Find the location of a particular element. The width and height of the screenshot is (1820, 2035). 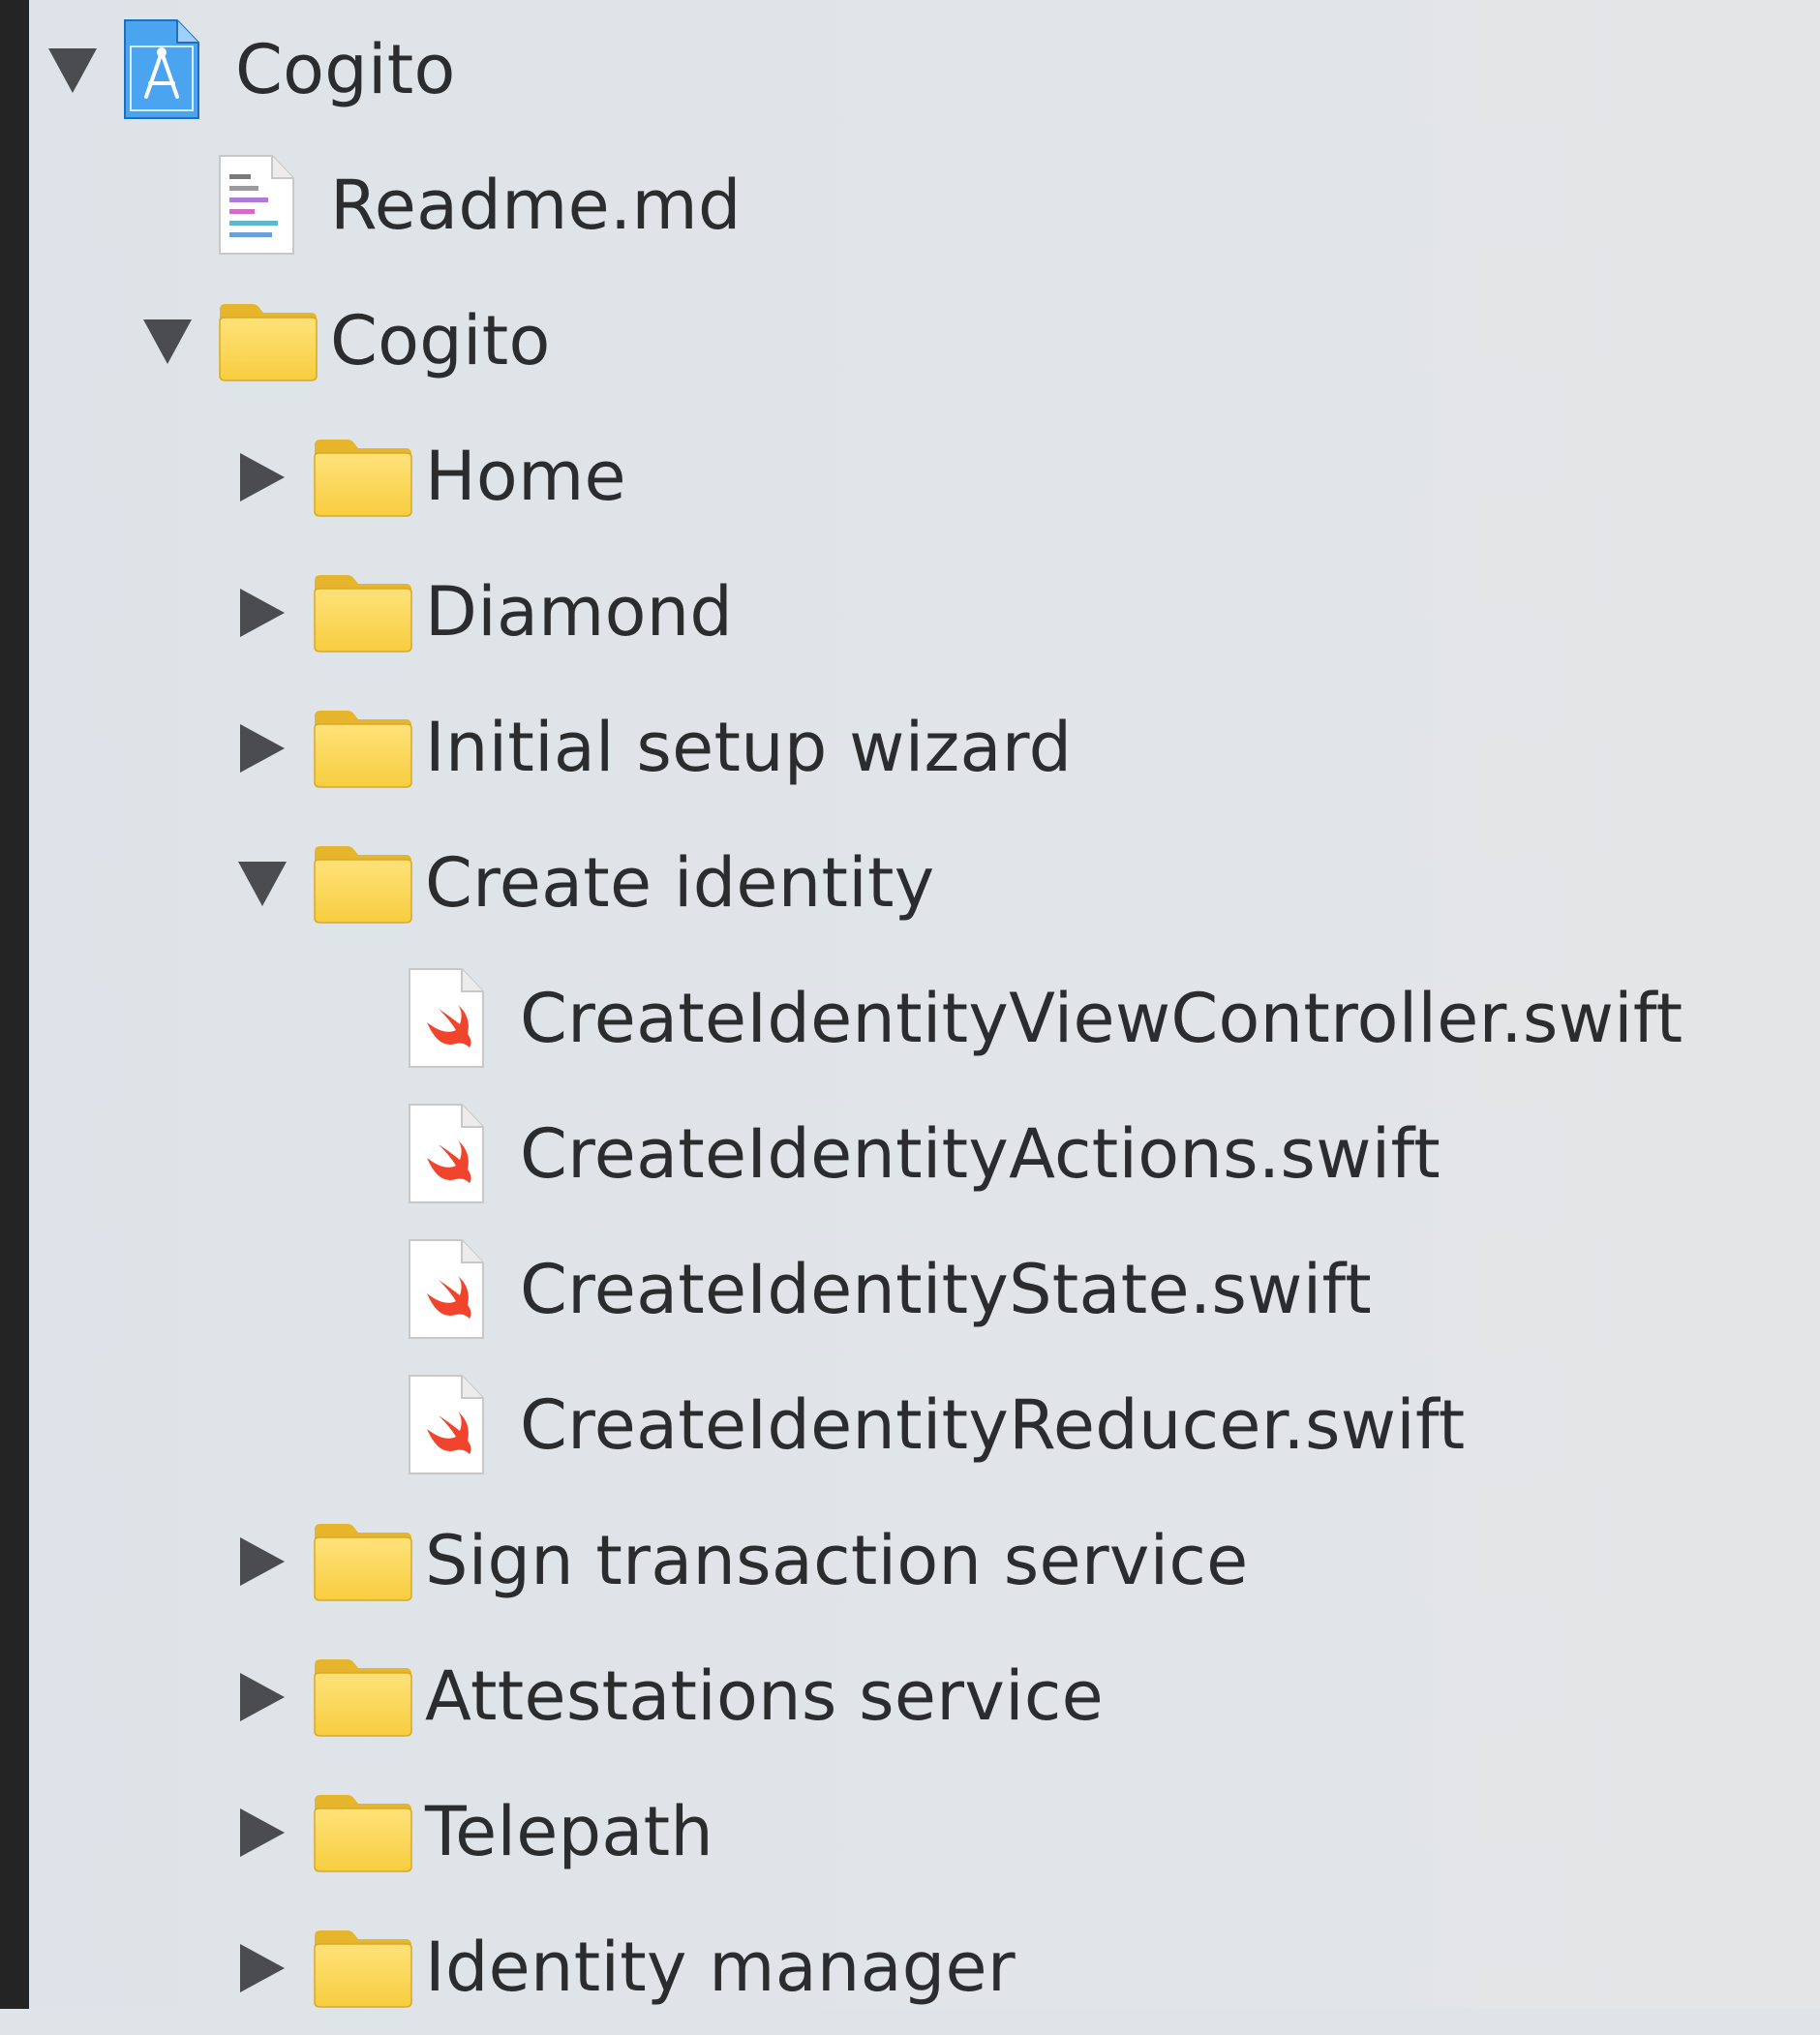

tree-item-label: Diamond is located at coordinates (580, 612).